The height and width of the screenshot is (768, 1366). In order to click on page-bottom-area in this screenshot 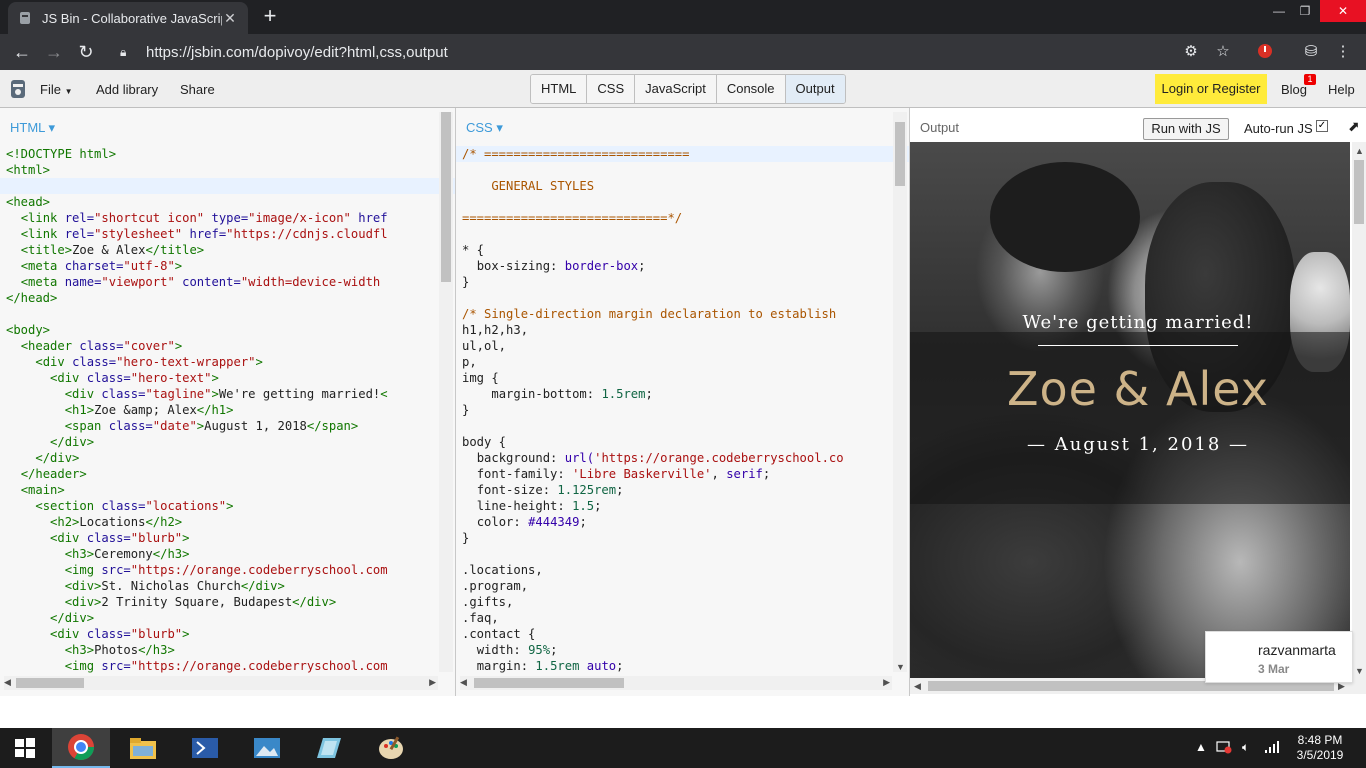, I will do `click(683, 712)`.